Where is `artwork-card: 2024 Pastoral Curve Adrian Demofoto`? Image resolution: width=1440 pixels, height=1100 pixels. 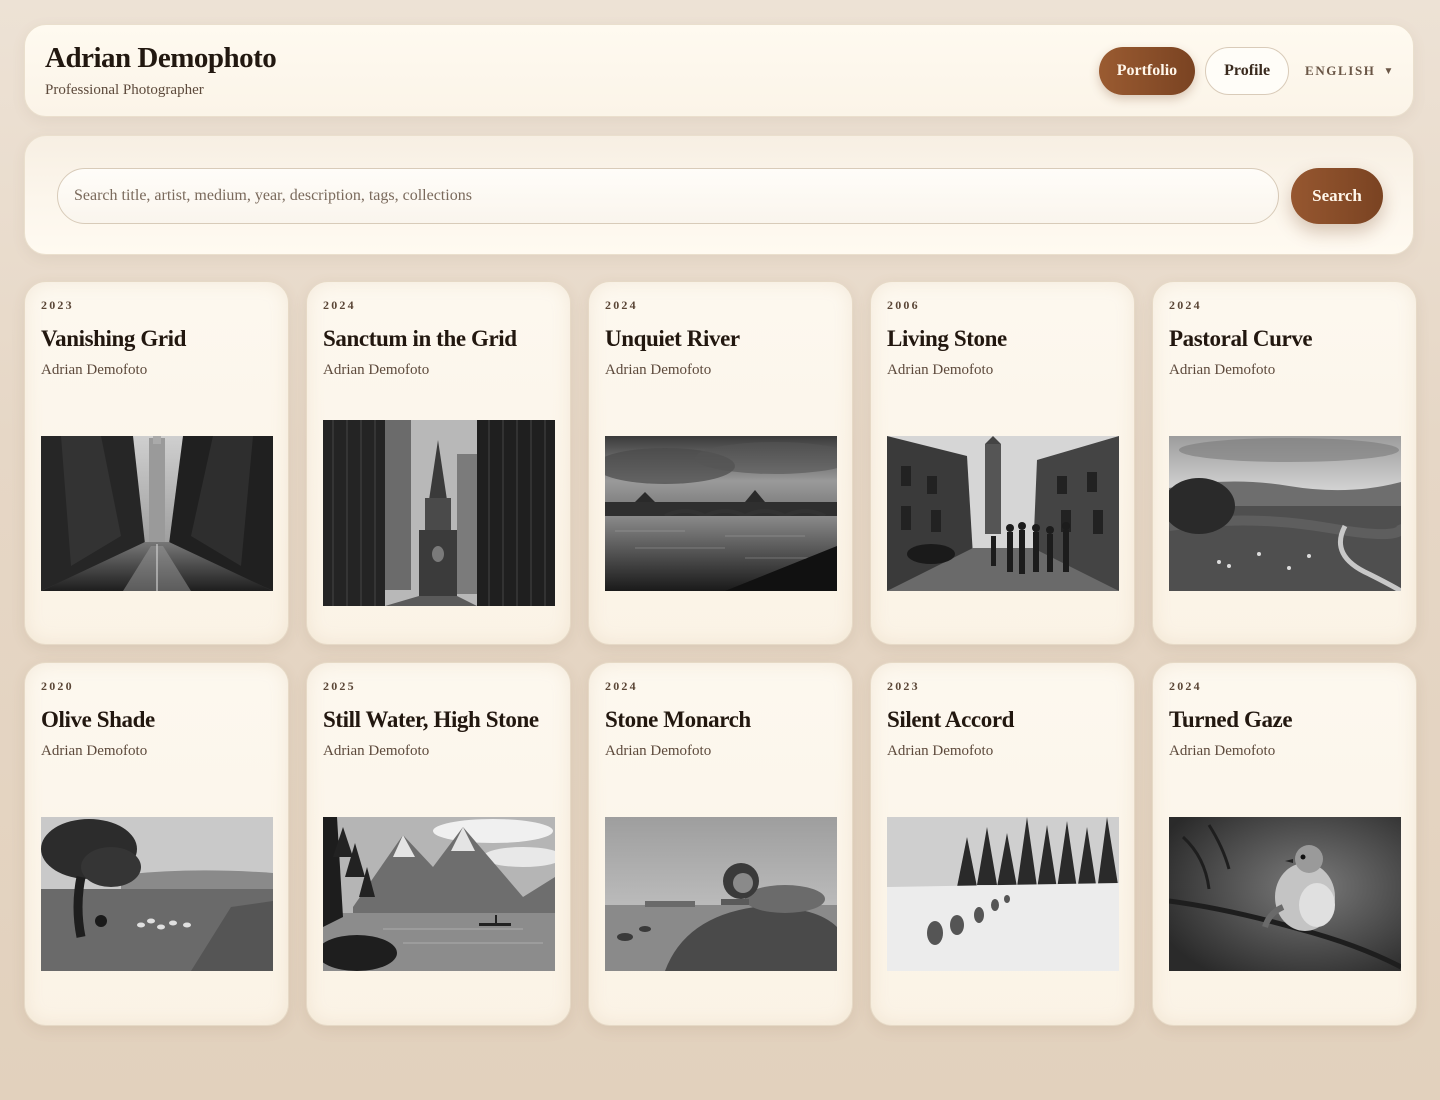 artwork-card: 2024 Pastoral Curve Adrian Demofoto is located at coordinates (1284, 463).